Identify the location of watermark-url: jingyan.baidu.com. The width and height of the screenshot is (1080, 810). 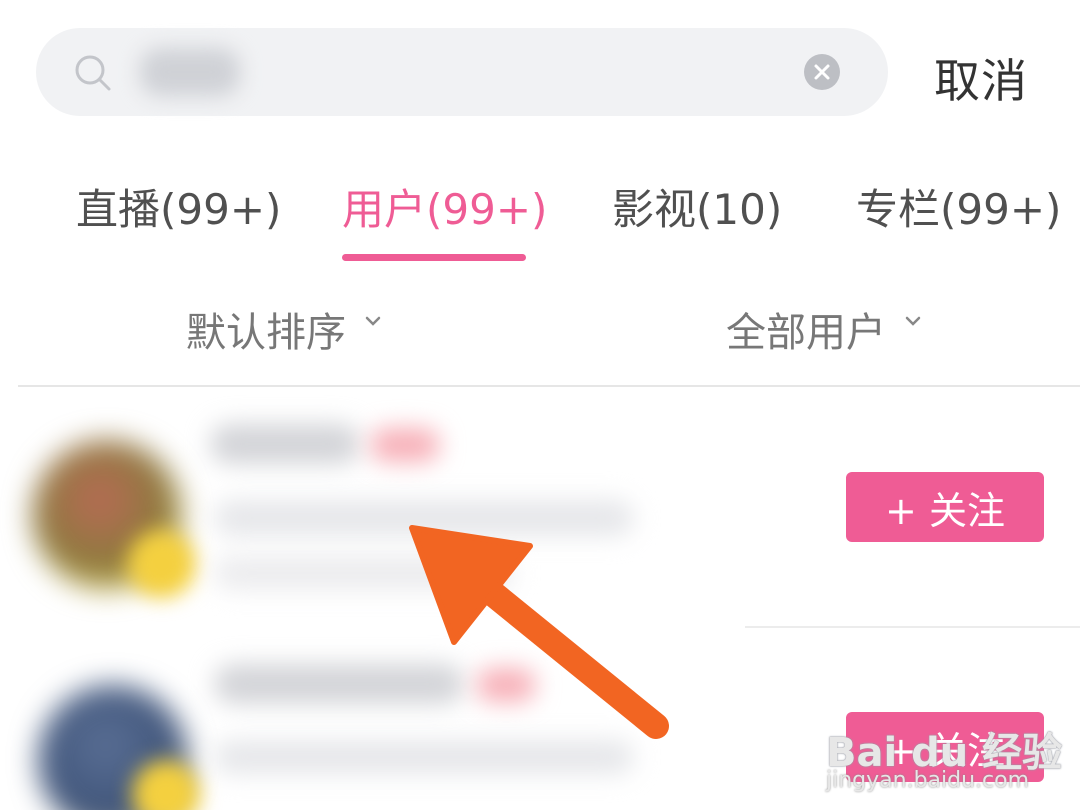
(928, 780).